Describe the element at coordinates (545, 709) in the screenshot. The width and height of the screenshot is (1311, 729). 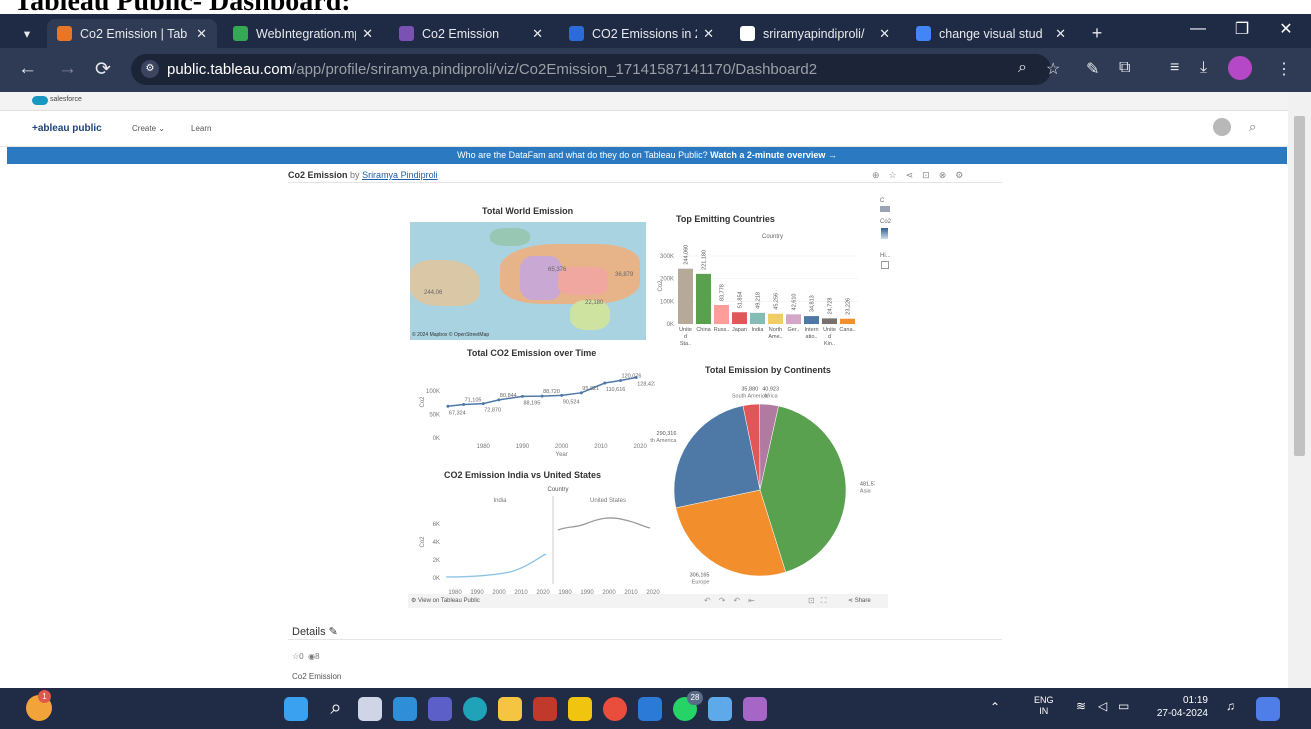
I see `wps-icon` at that location.